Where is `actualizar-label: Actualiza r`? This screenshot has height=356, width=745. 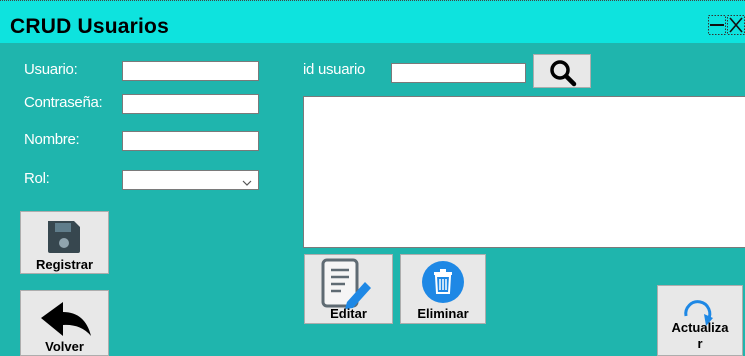 actualizar-label: Actualiza r is located at coordinates (700, 336).